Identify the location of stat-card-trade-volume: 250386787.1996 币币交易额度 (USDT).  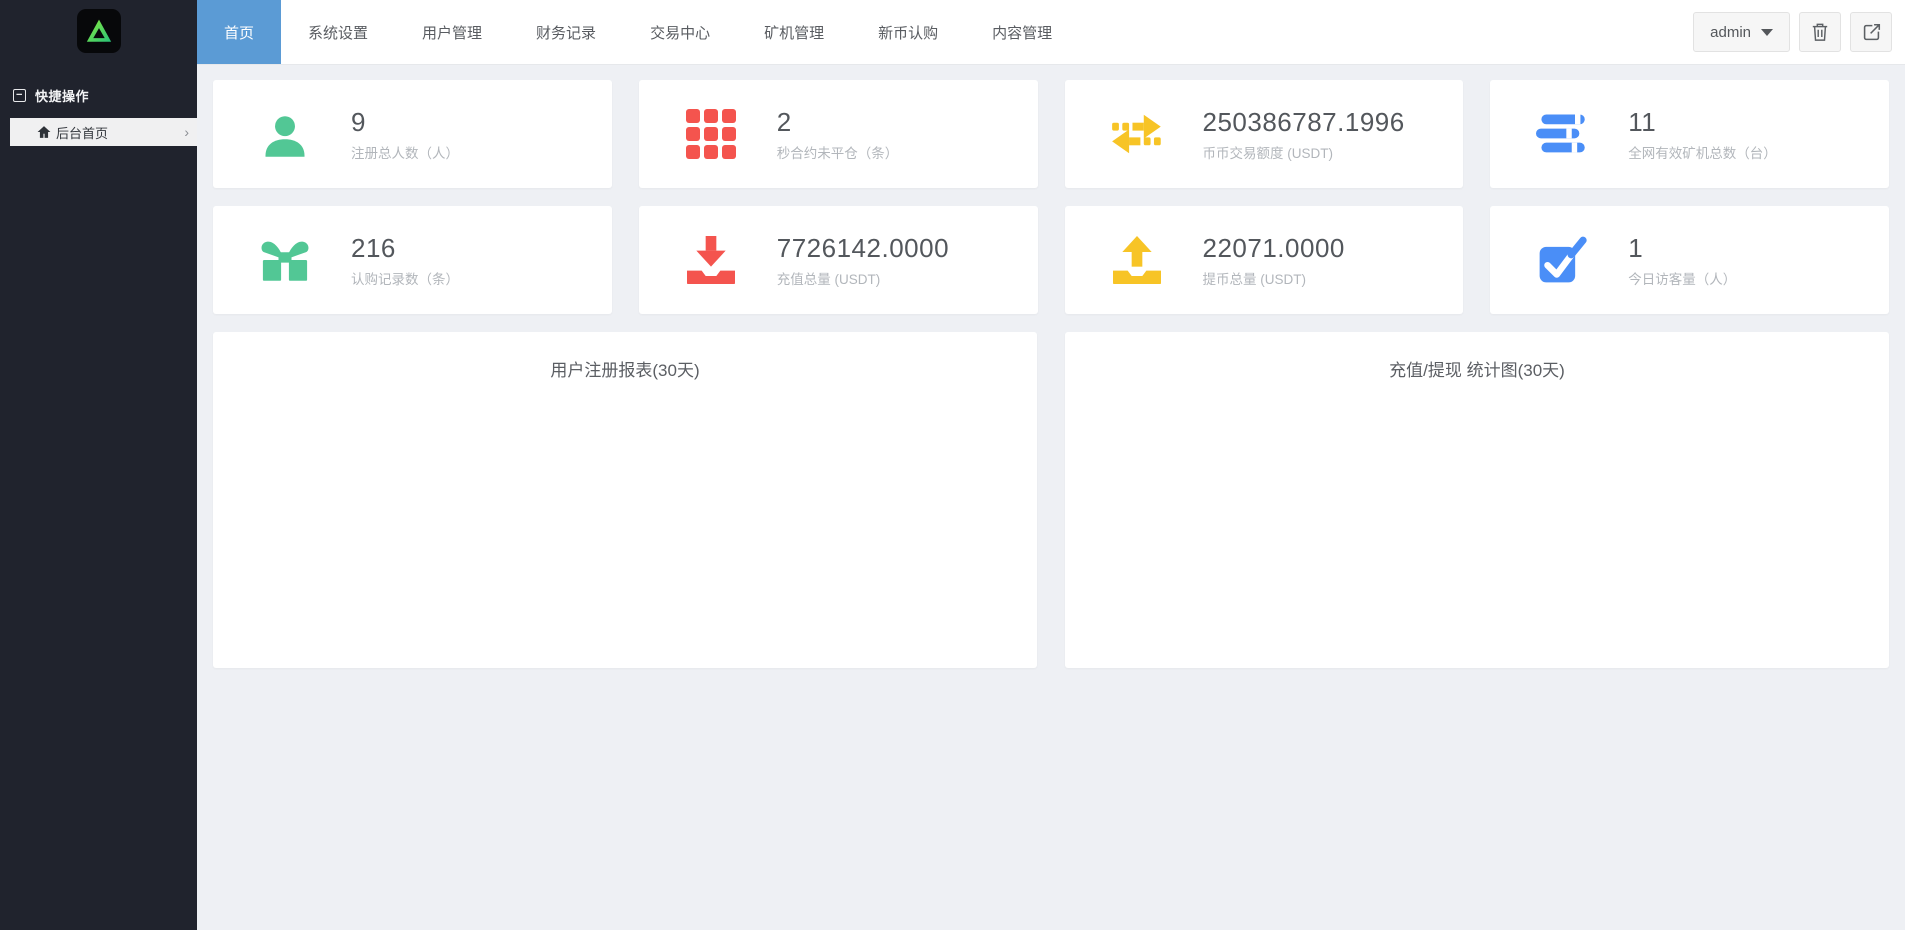
(1264, 134).